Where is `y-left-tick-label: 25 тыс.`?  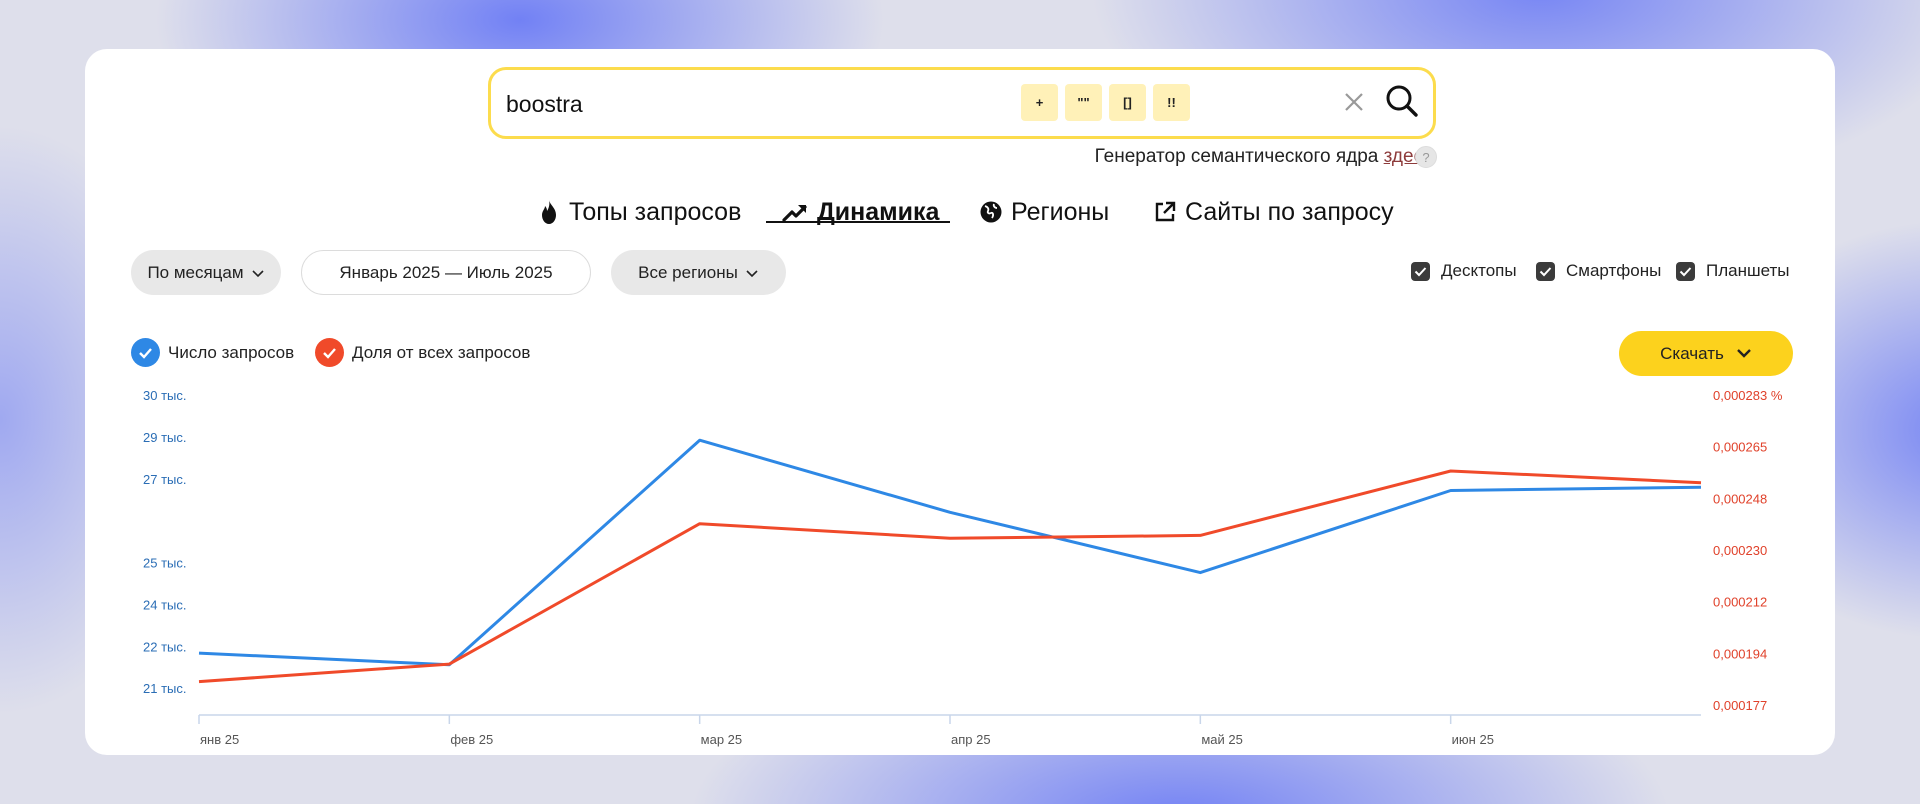
y-left-tick-label: 25 тыс. is located at coordinates (164, 563).